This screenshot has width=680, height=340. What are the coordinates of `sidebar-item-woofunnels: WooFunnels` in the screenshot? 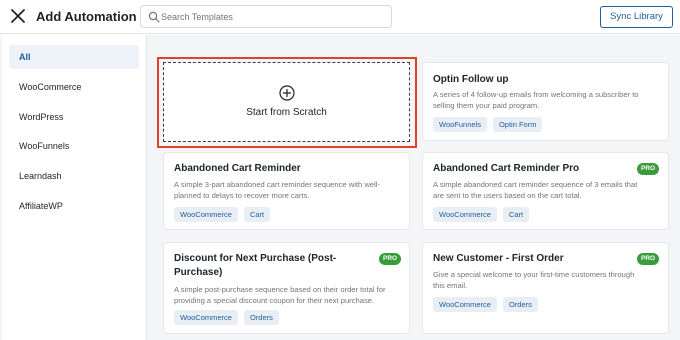 It's located at (74, 146).